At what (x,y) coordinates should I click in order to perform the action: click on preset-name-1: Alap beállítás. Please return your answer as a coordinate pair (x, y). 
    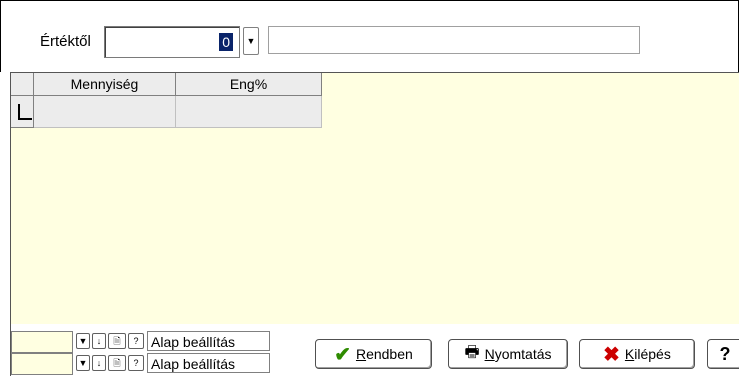
    Looking at the image, I should click on (208, 341).